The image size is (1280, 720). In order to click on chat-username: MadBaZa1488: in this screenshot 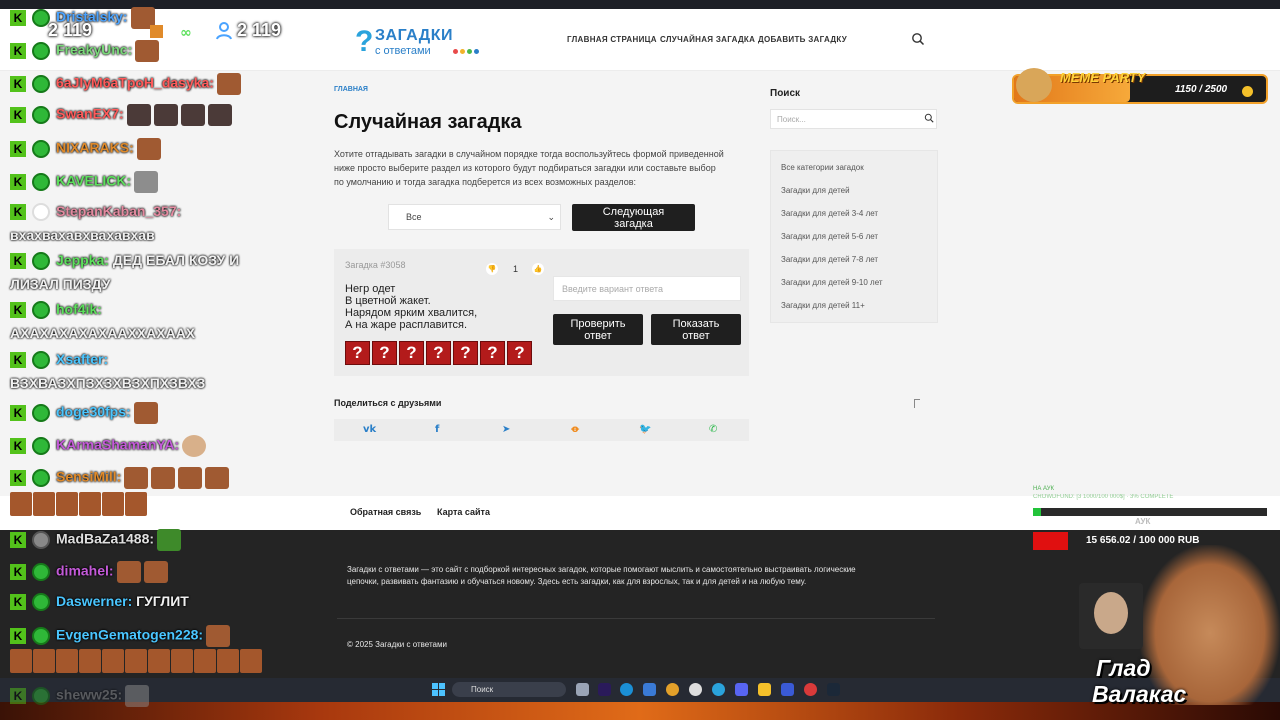, I will do `click(105, 539)`.